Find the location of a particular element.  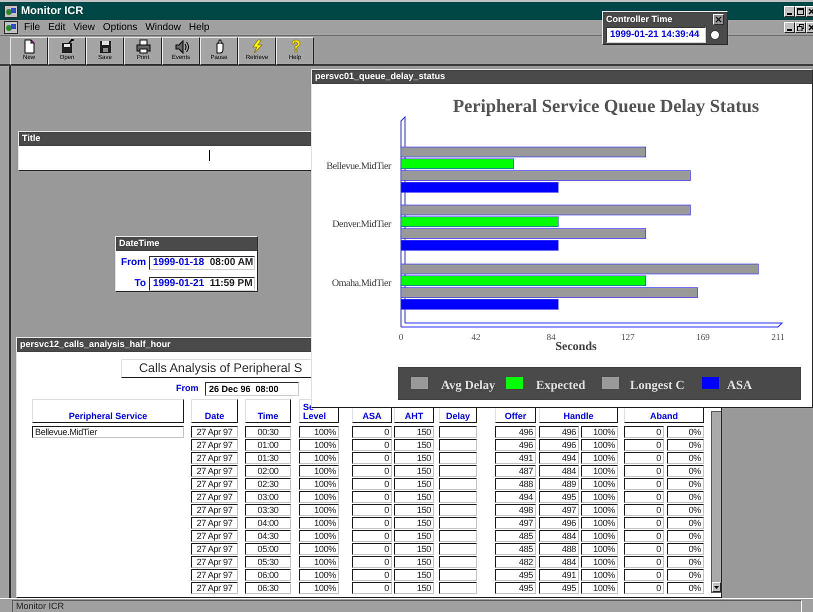

restore-button is located at coordinates (800, 27).